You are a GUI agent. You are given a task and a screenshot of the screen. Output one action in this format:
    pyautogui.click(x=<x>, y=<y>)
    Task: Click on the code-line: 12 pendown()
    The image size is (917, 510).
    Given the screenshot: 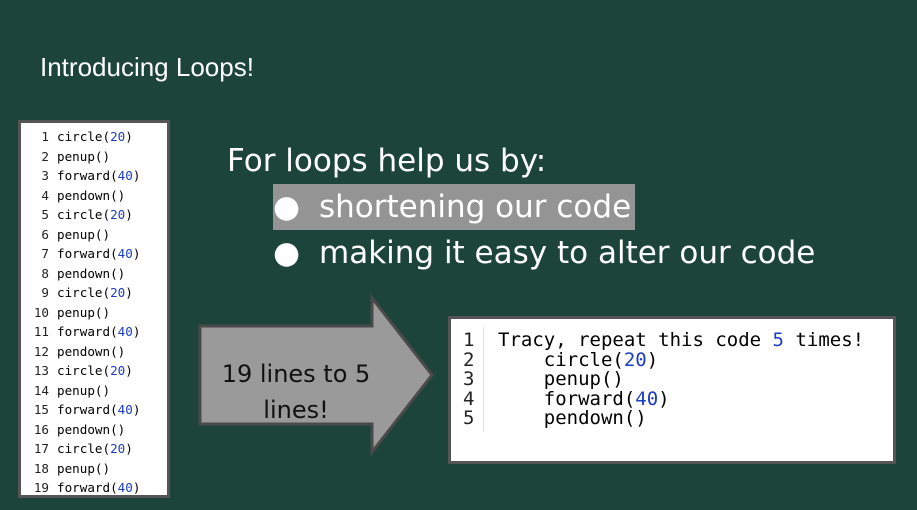 What is the action you would take?
    pyautogui.click(x=94, y=352)
    